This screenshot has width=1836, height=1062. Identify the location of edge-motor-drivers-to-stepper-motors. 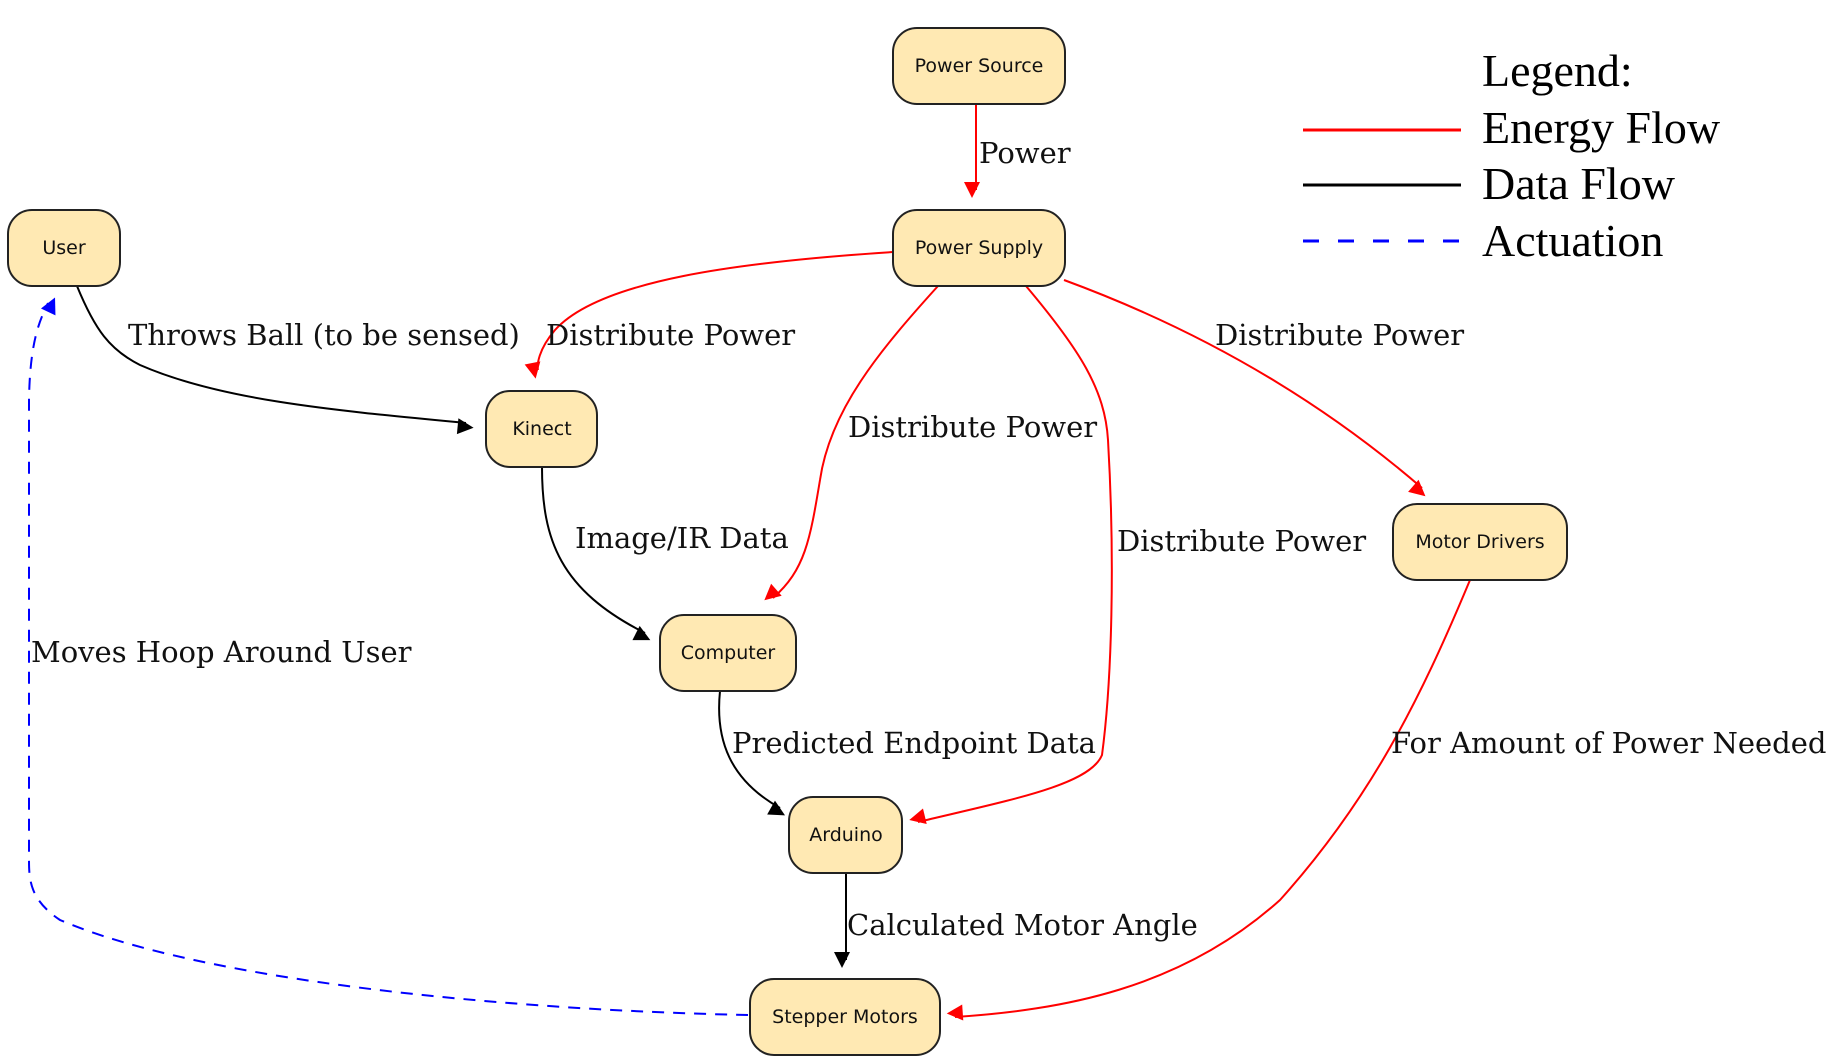
(1208, 800).